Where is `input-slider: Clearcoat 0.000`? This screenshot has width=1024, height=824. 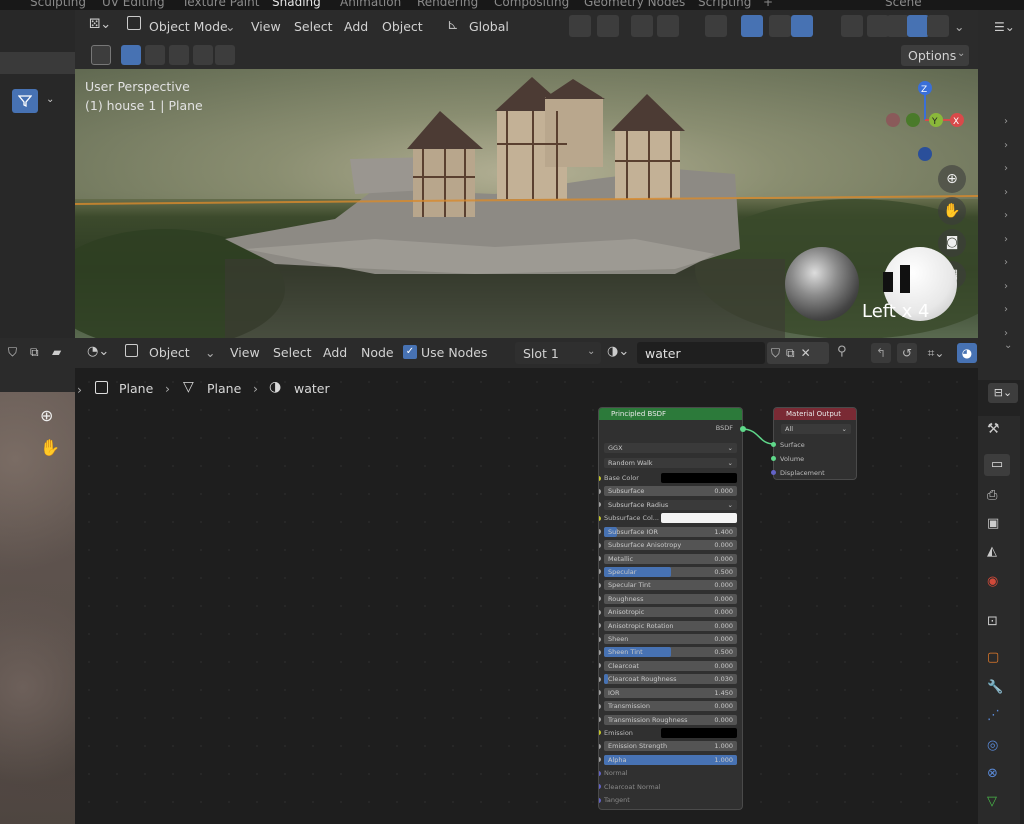
input-slider: Clearcoat 0.000 is located at coordinates (670, 665).